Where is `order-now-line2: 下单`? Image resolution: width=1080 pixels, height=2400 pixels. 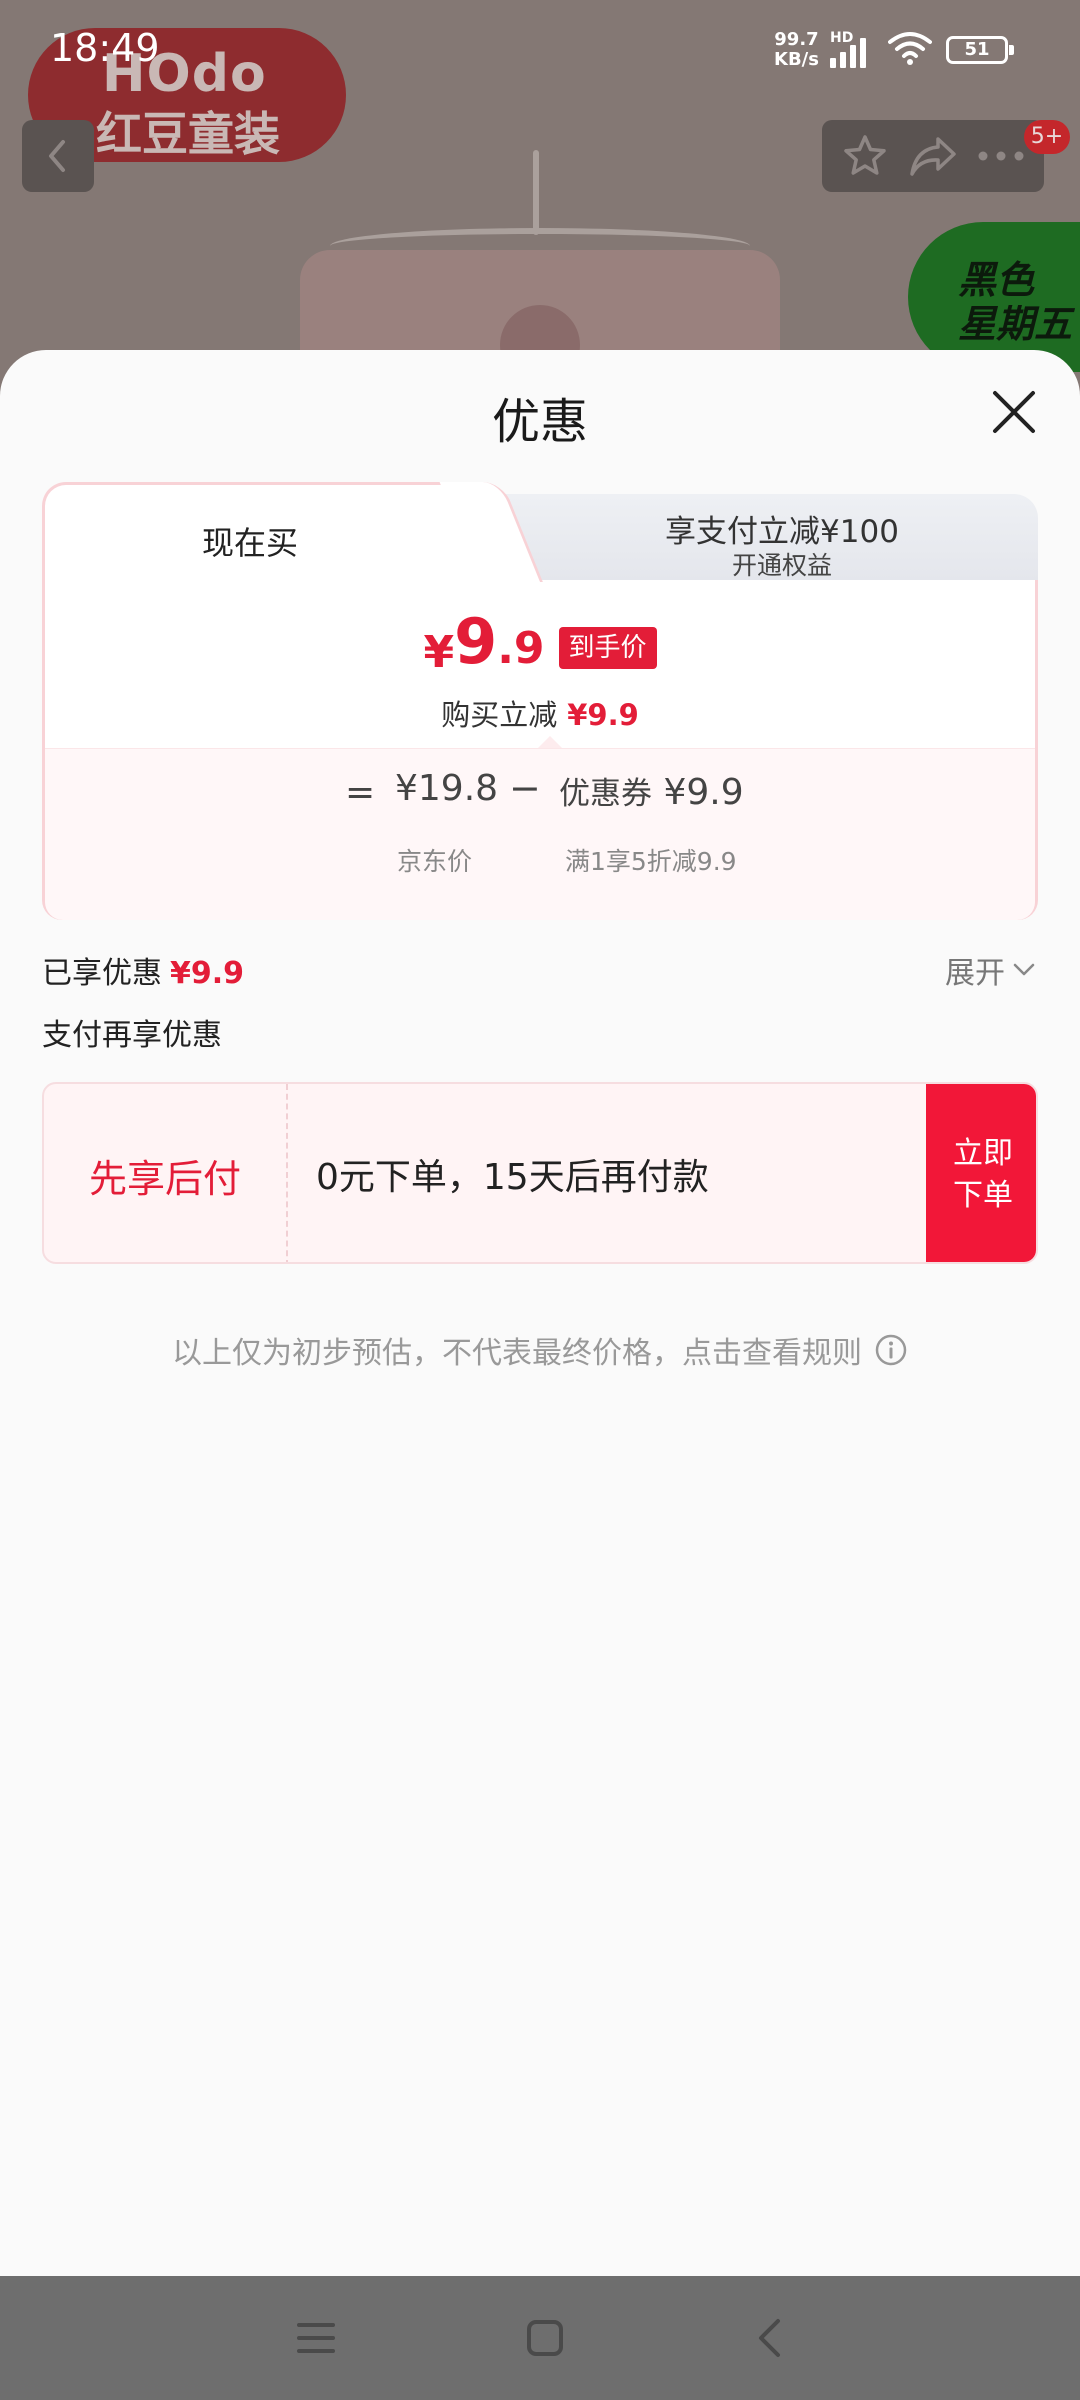 order-now-line2: 下单 is located at coordinates (983, 1195).